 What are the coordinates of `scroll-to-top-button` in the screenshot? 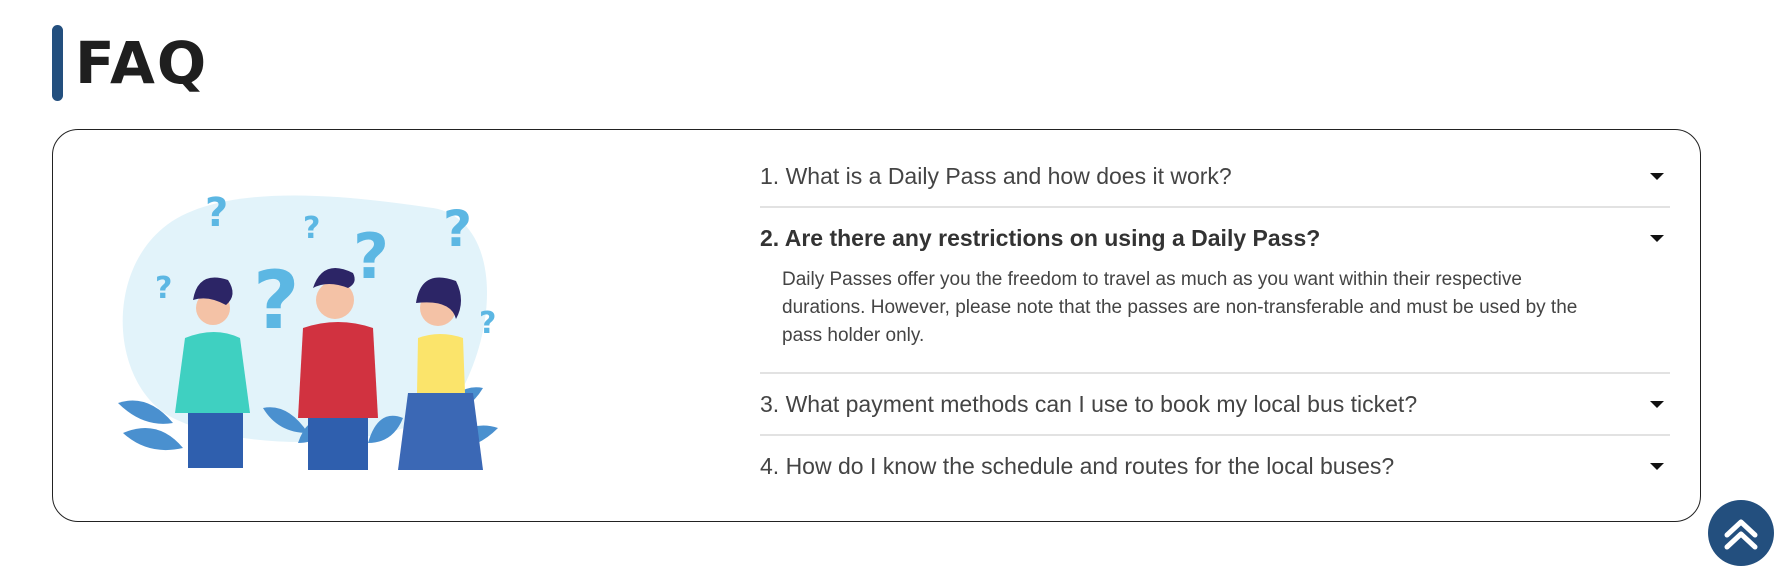 It's located at (1741, 533).